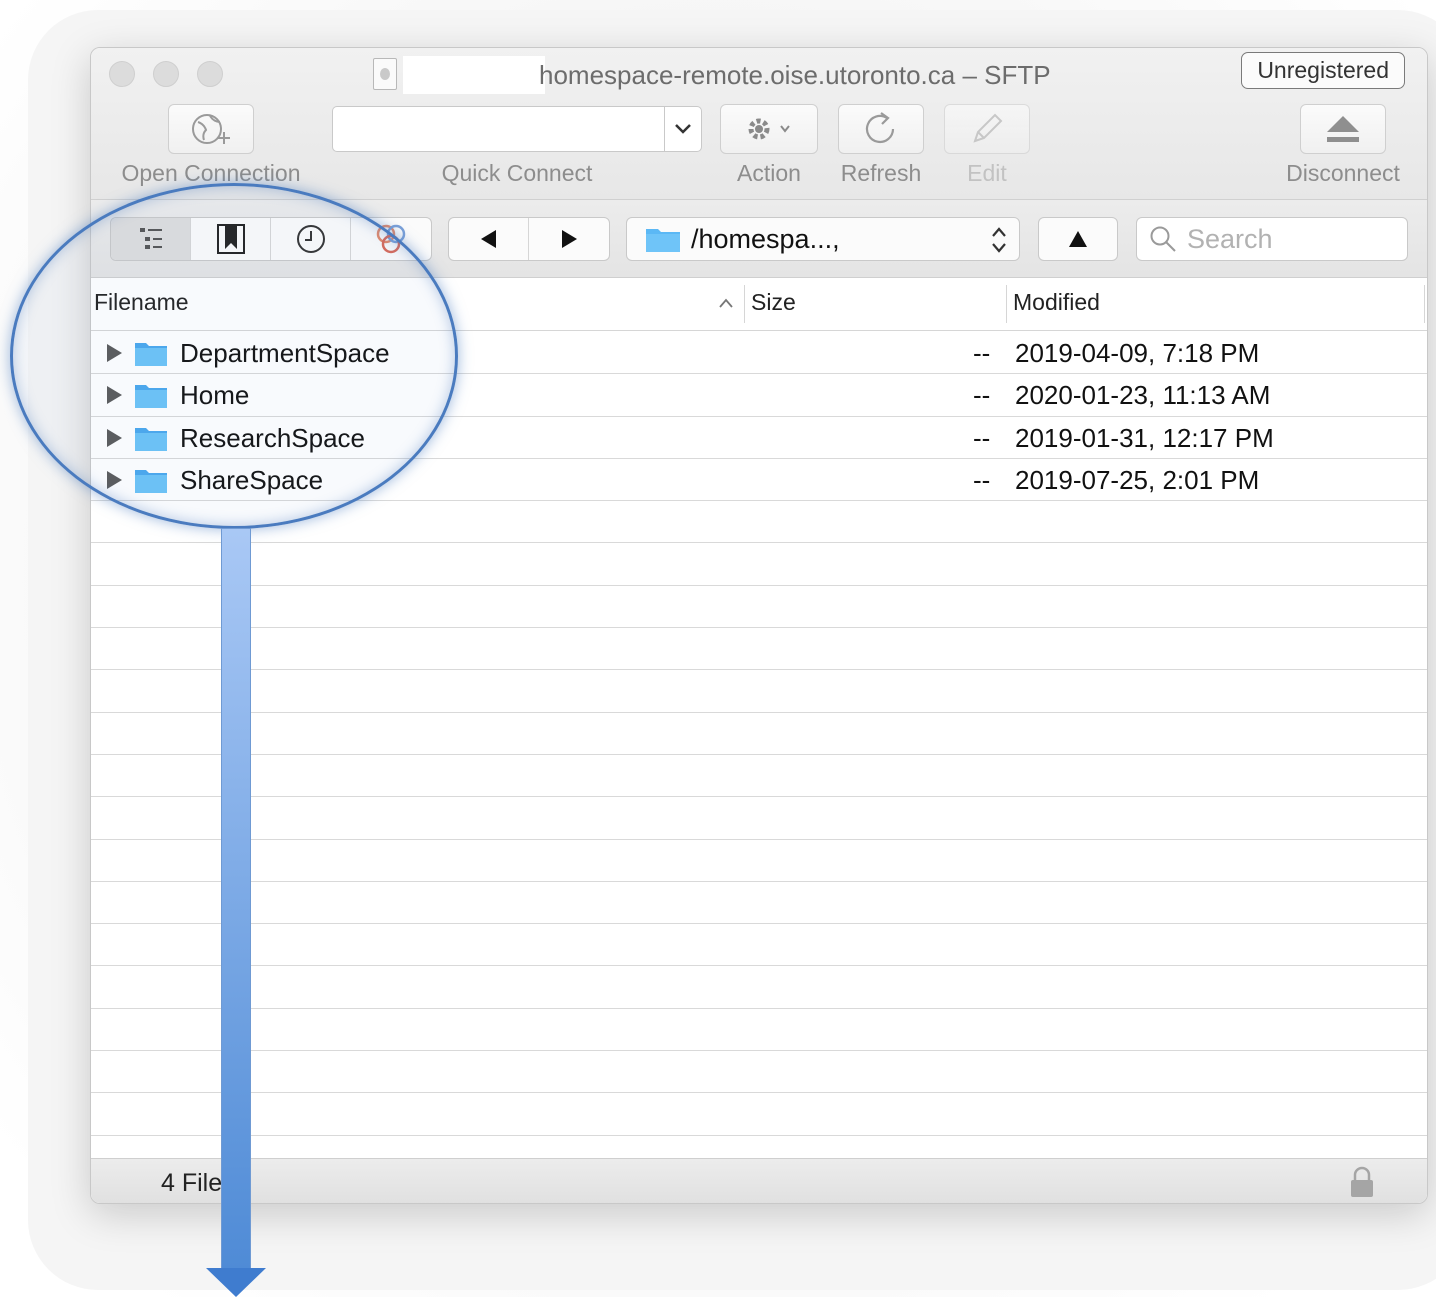  What do you see at coordinates (1144, 437) in the screenshot?
I see `file-modified: 2019-01-31, 12:17 PM` at bounding box center [1144, 437].